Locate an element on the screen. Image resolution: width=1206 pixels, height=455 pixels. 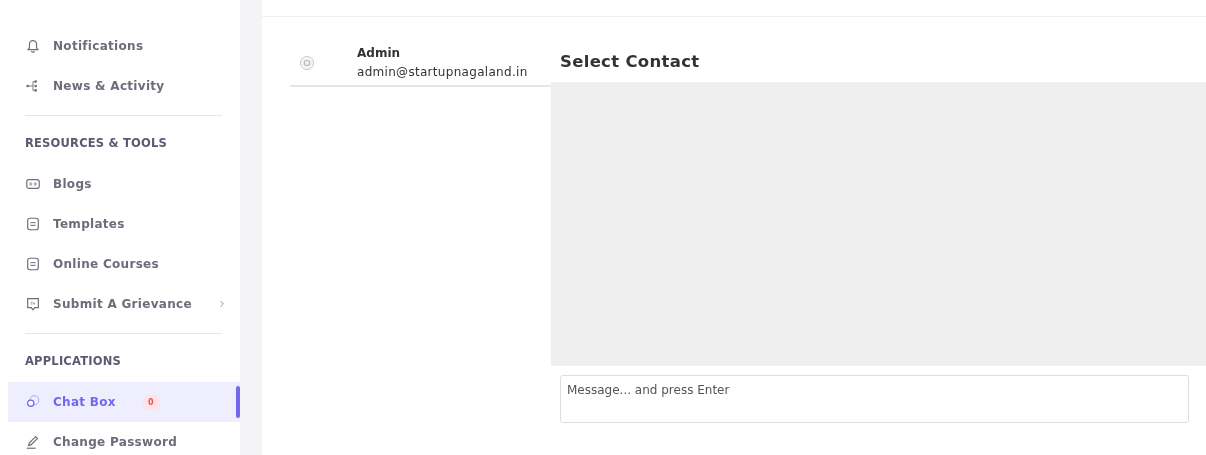
sidebar-item: Online Courses is located at coordinates (124, 264).